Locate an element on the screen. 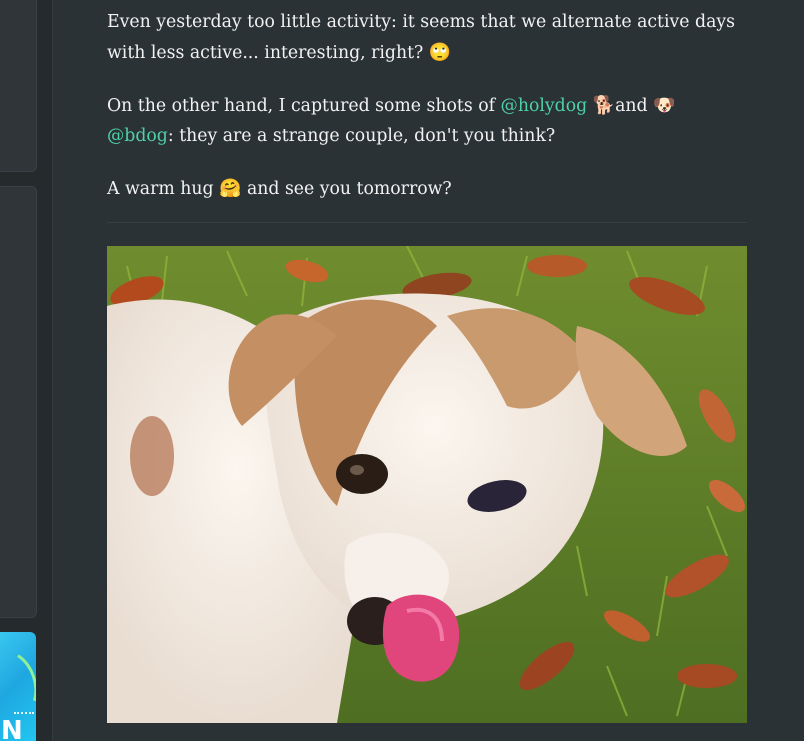 This screenshot has width=804, height=741. paragraph-2-and: and is located at coordinates (631, 106).